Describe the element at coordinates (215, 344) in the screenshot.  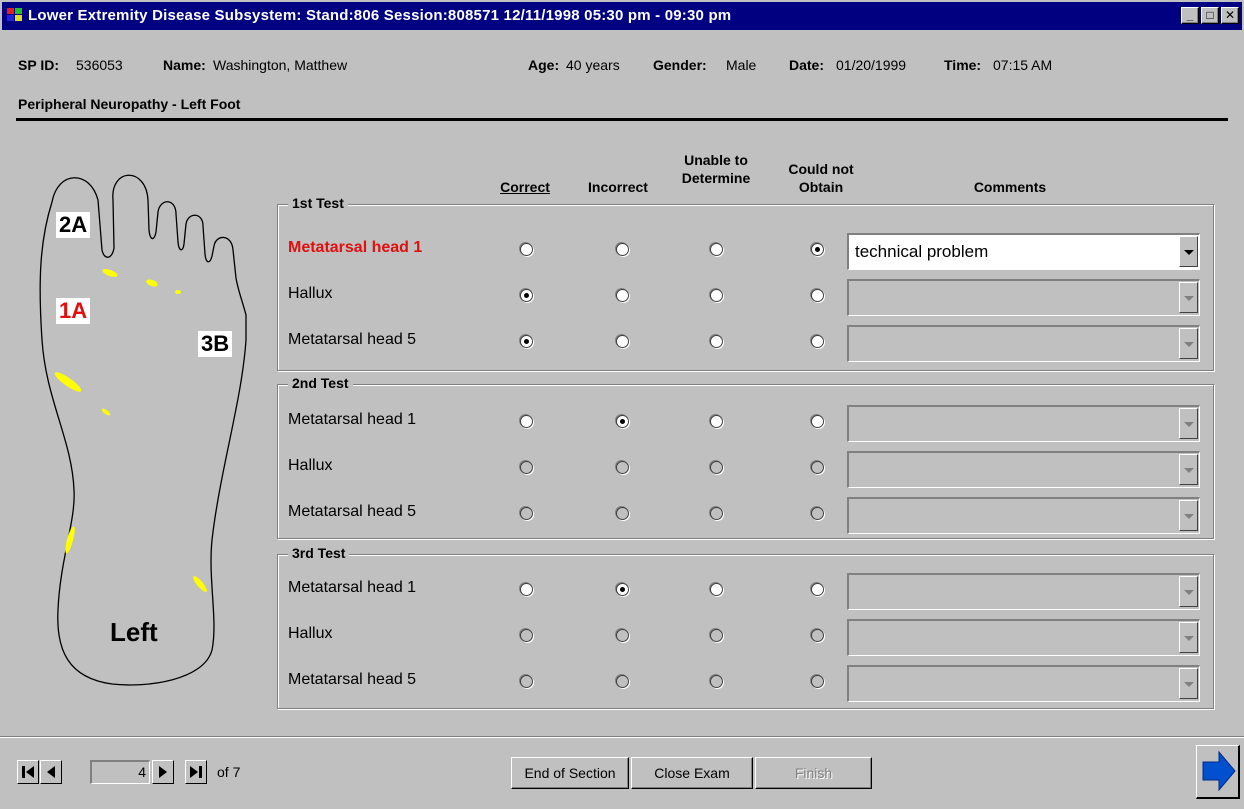
I see `foot-label-3b: 3B` at that location.